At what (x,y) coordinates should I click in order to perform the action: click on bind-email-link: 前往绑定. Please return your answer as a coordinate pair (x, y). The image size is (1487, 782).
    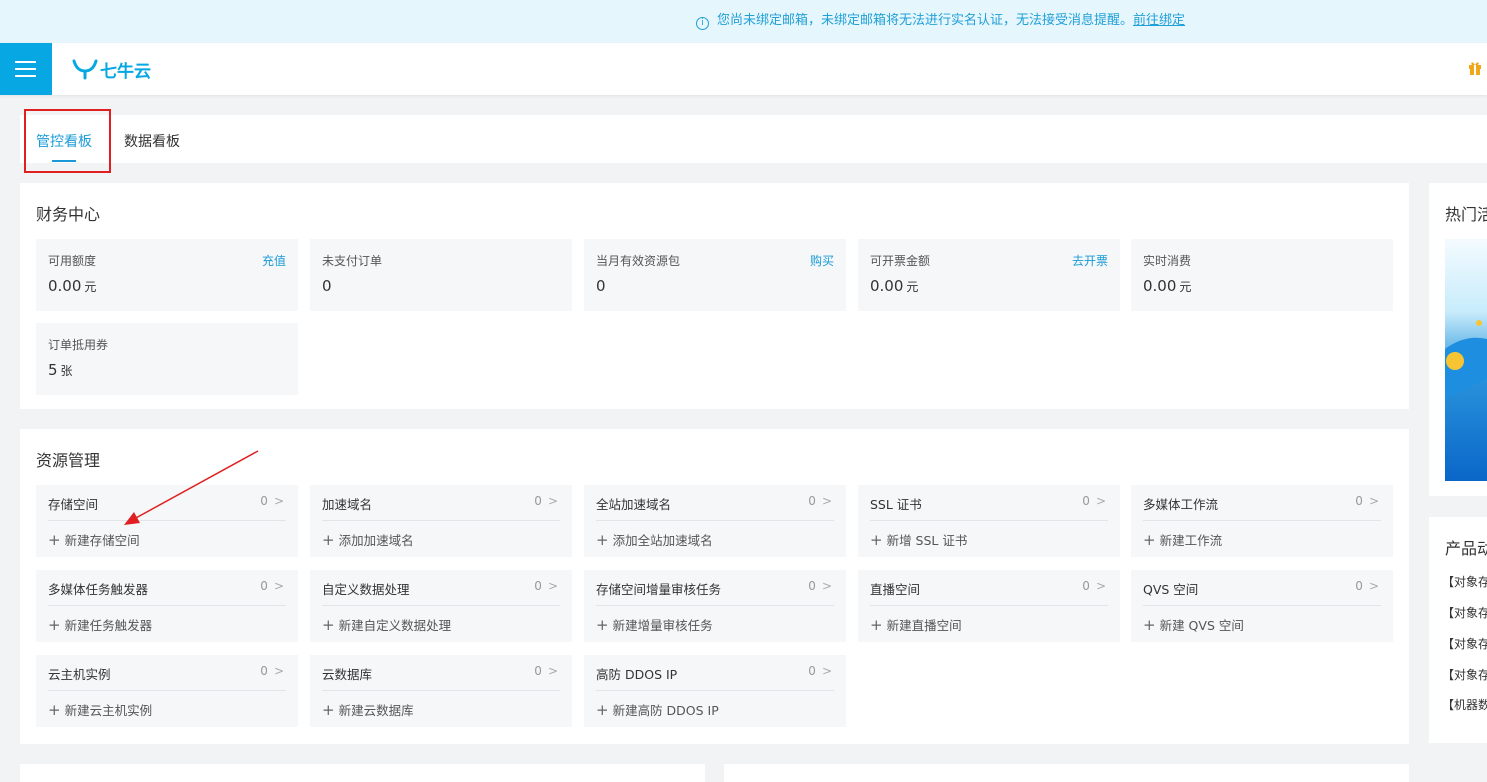
    Looking at the image, I should click on (1159, 20).